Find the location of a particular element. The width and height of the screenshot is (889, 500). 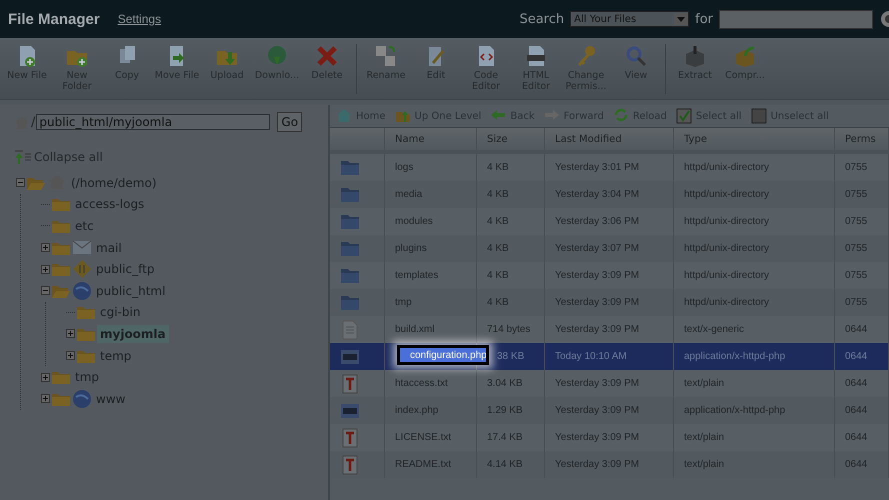

file-row: logs 4 KB Yesterday 3:01 PM httpd/unix-directory 0755 is located at coordinates (609, 167).